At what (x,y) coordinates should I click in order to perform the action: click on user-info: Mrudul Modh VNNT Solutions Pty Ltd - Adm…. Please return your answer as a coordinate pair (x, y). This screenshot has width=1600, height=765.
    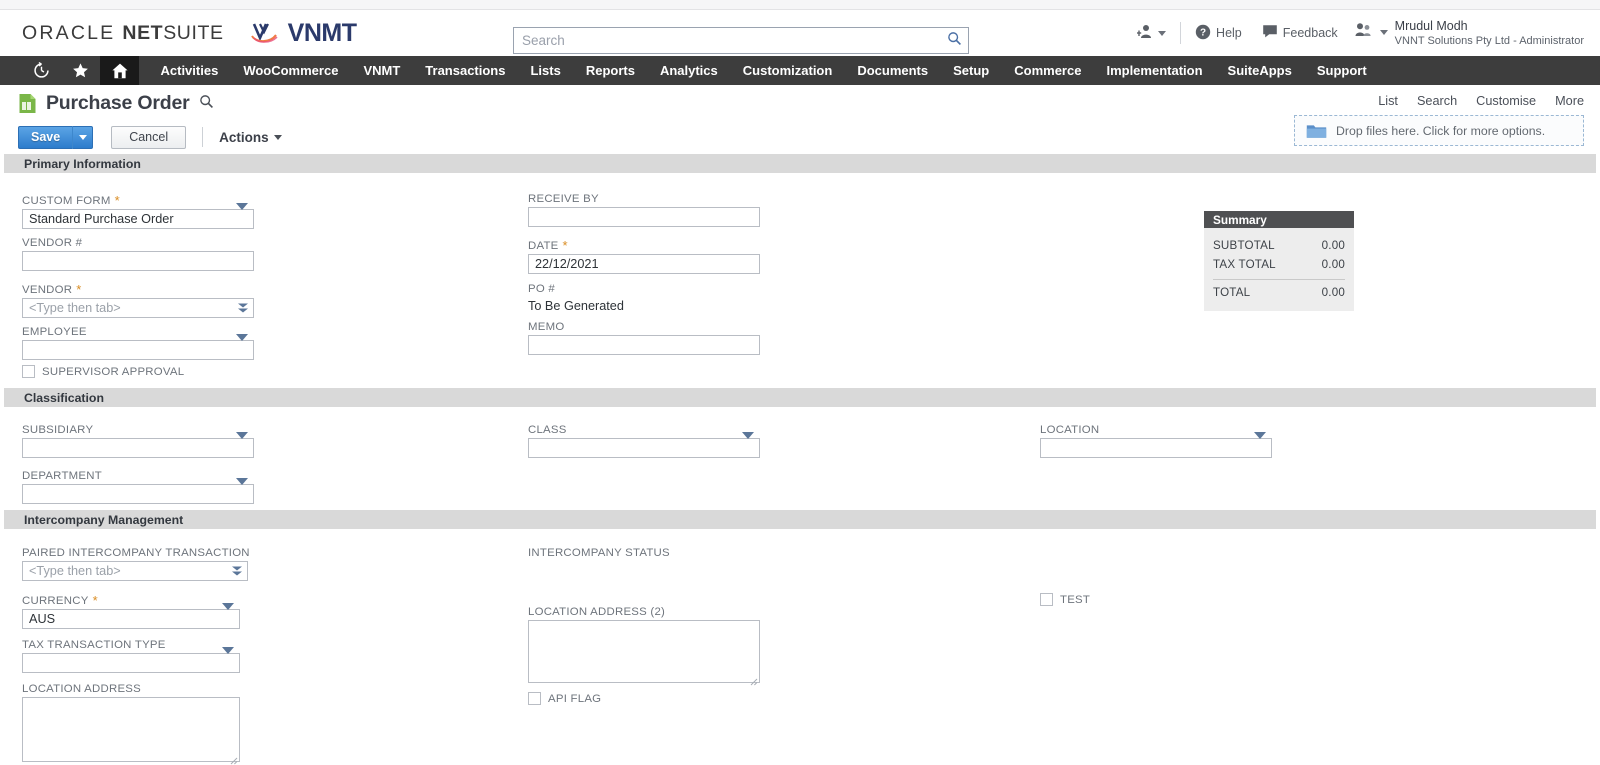
    Looking at the image, I should click on (1489, 33).